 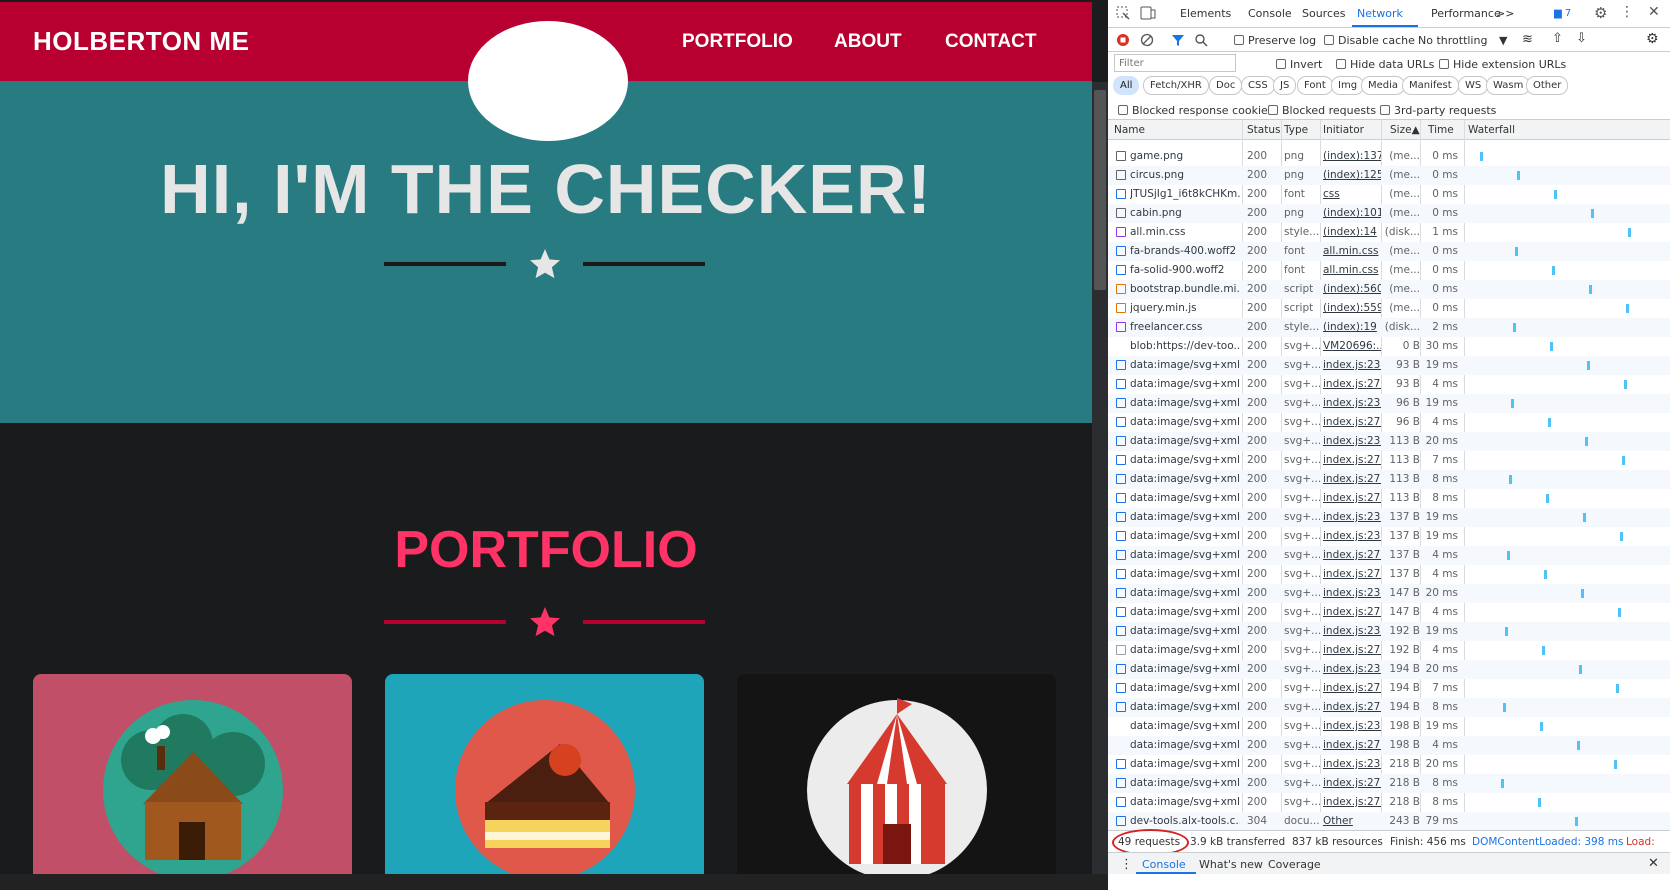 What do you see at coordinates (1352, 156) in the screenshot?
I see `request-initiator: (index):137` at bounding box center [1352, 156].